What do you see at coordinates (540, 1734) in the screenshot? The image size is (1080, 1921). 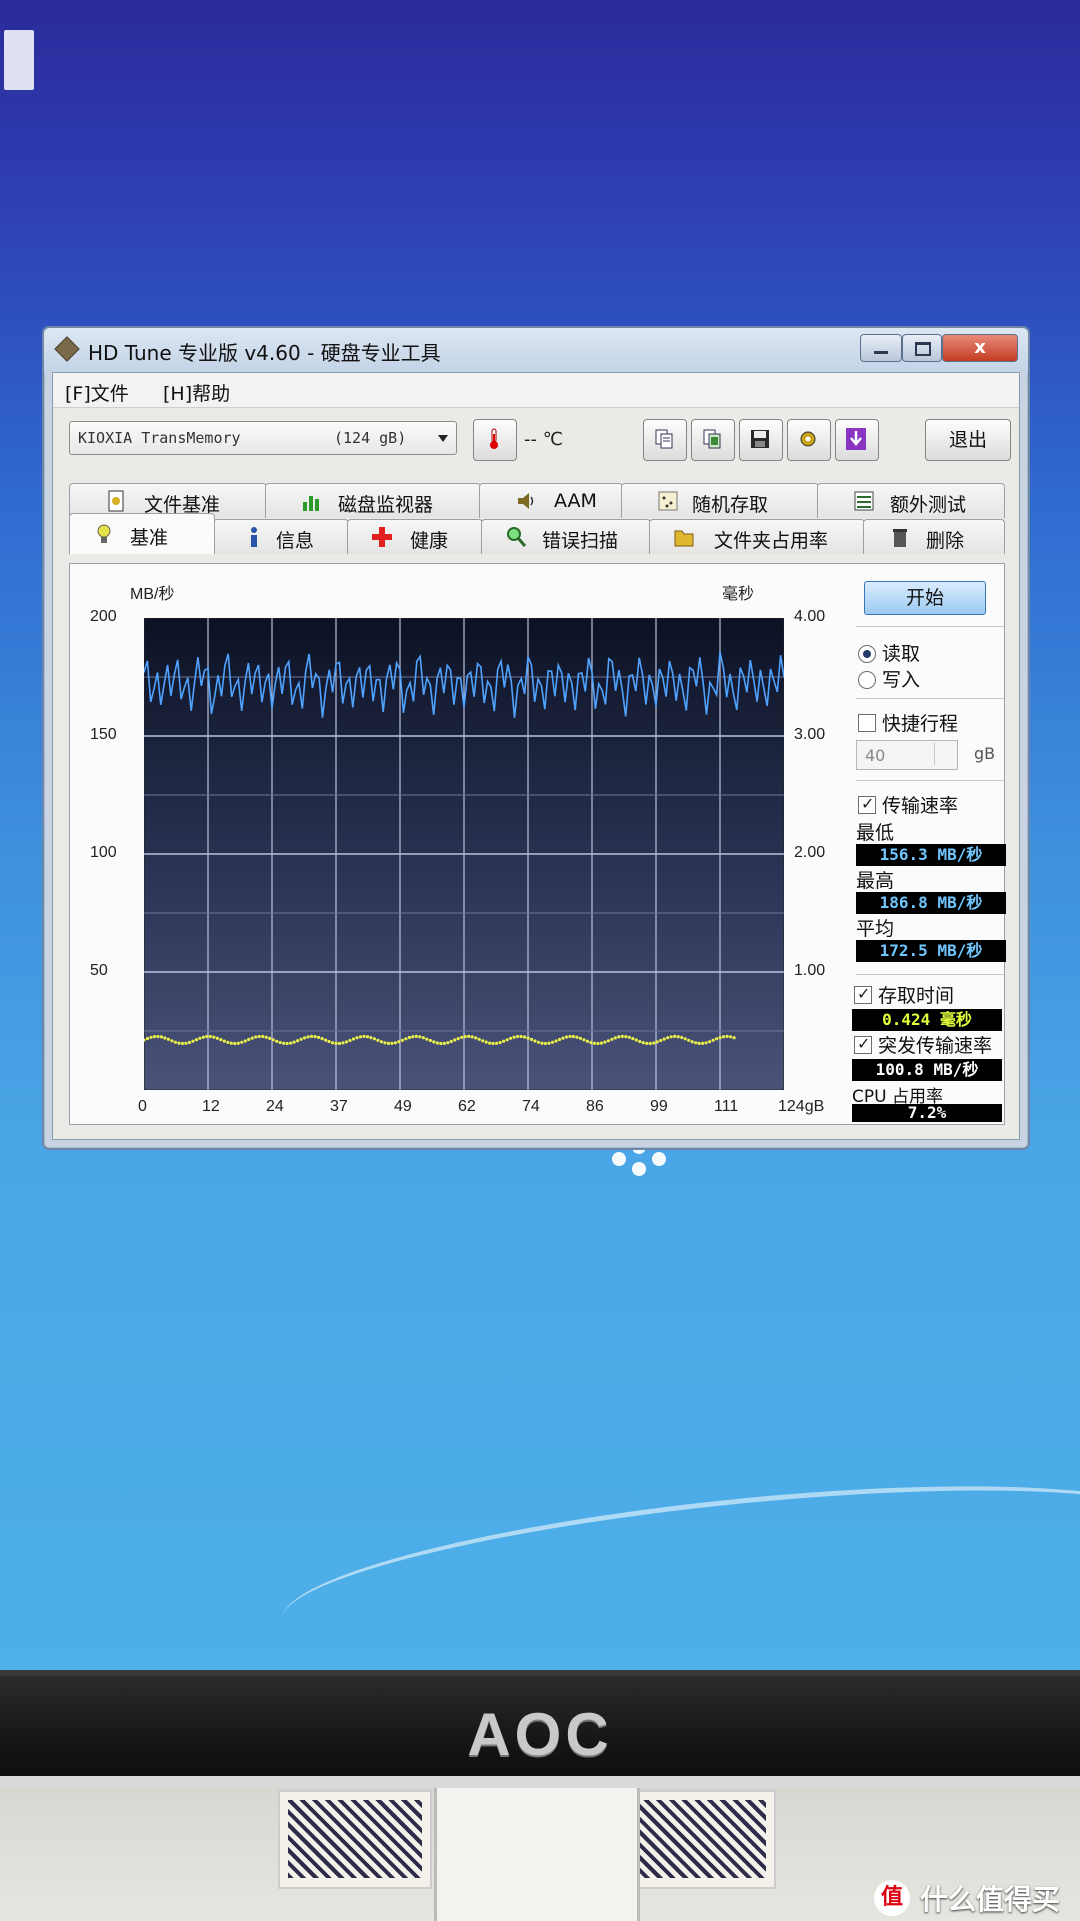 I see `monitor-brand-logo: AOC` at bounding box center [540, 1734].